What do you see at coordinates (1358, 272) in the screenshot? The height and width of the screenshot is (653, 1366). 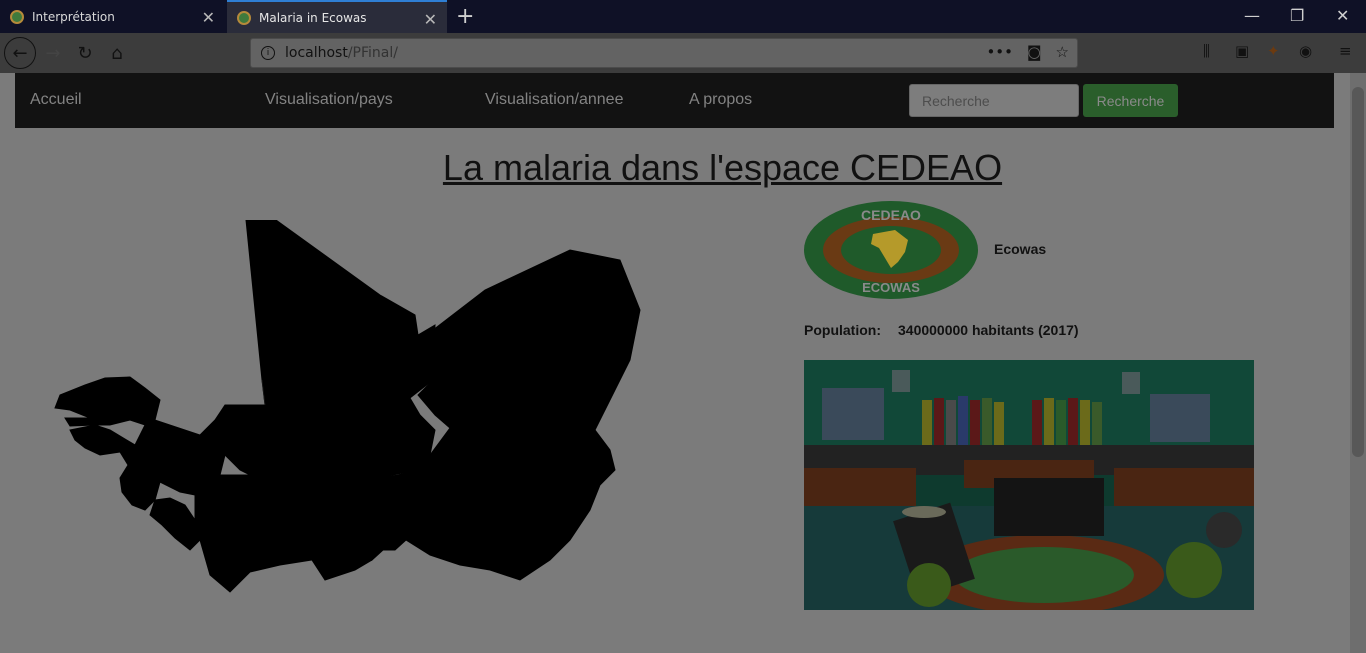 I see `scrollbar-thumb` at bounding box center [1358, 272].